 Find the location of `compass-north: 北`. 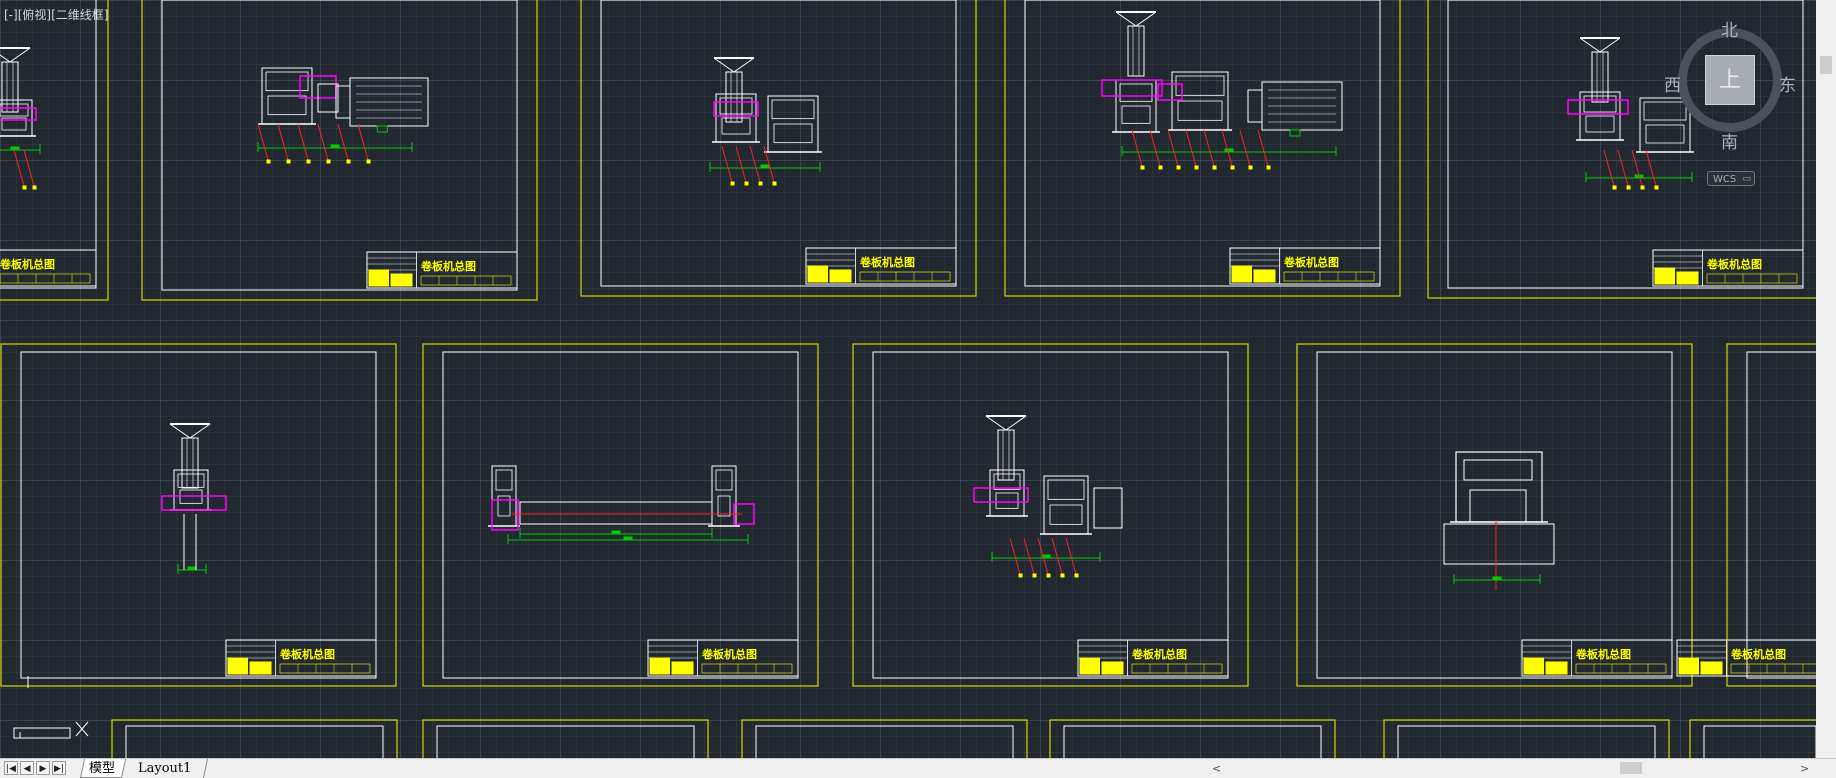

compass-north: 北 is located at coordinates (1729, 28).